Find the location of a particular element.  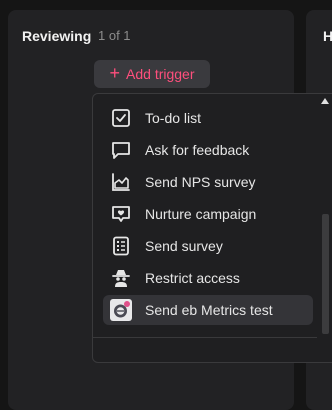

menu-item-todo-list: To-do list is located at coordinates (208, 118).